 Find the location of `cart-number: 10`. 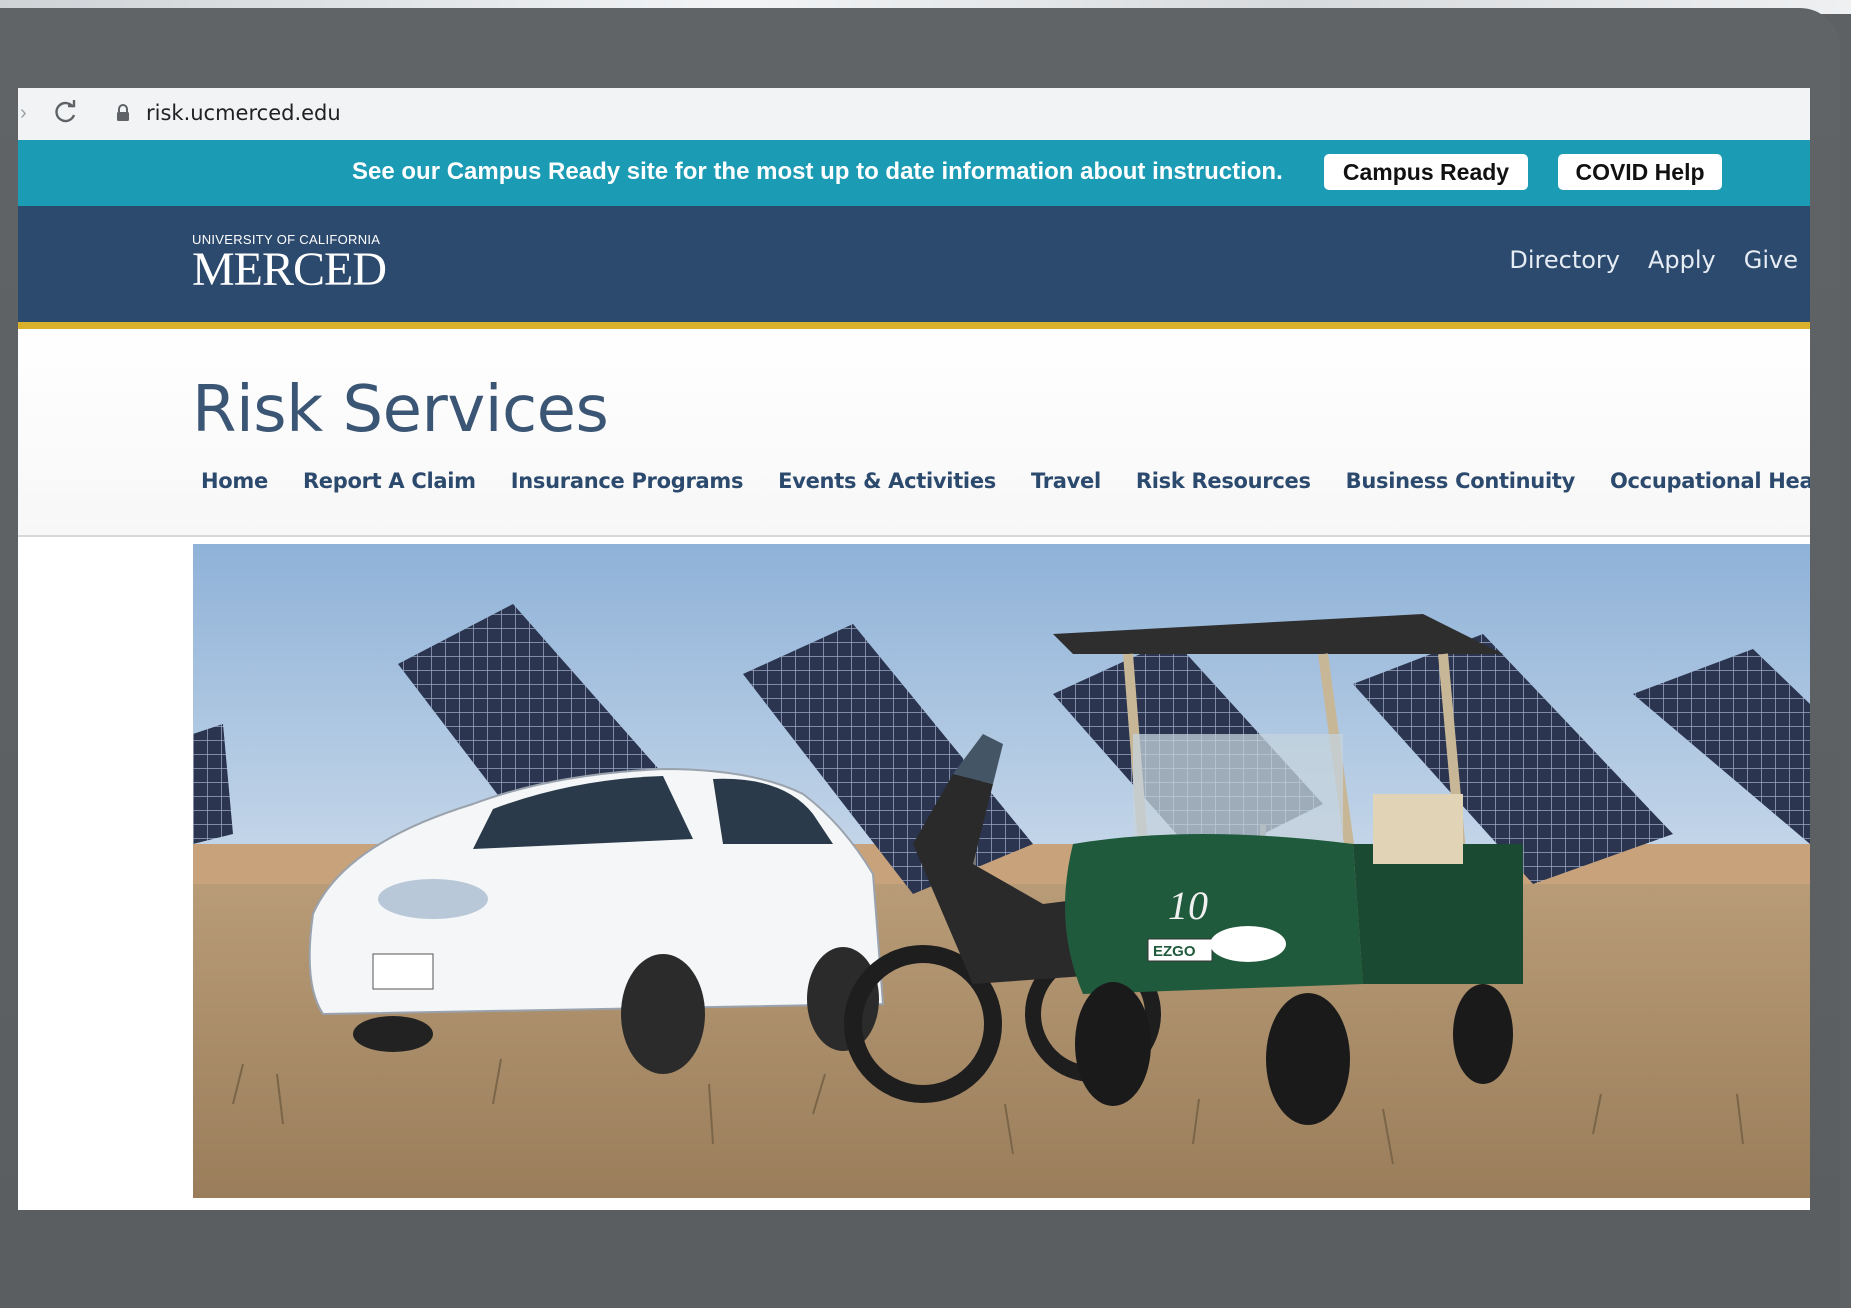

cart-number: 10 is located at coordinates (1188, 905).